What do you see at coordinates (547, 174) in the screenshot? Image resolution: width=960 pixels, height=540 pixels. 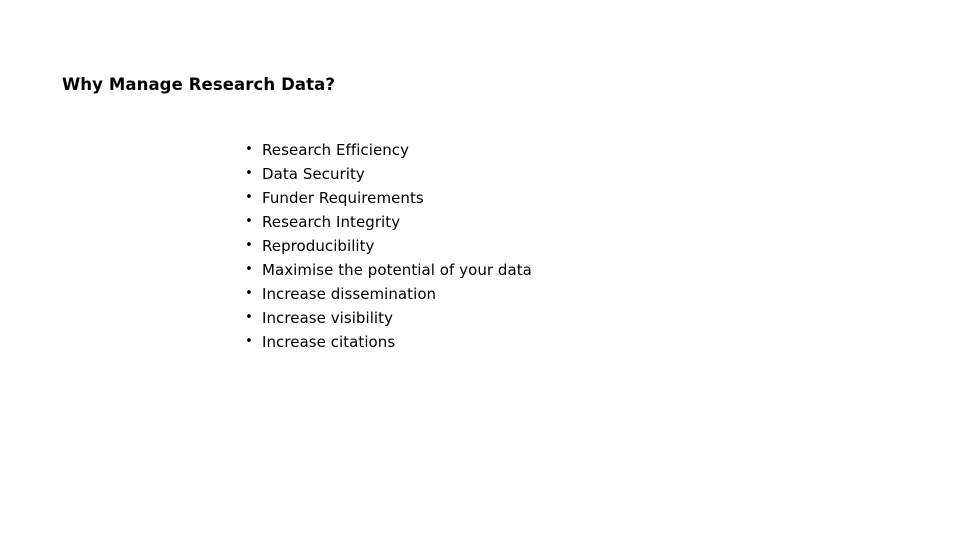 I see `list-item: • Data Security` at bounding box center [547, 174].